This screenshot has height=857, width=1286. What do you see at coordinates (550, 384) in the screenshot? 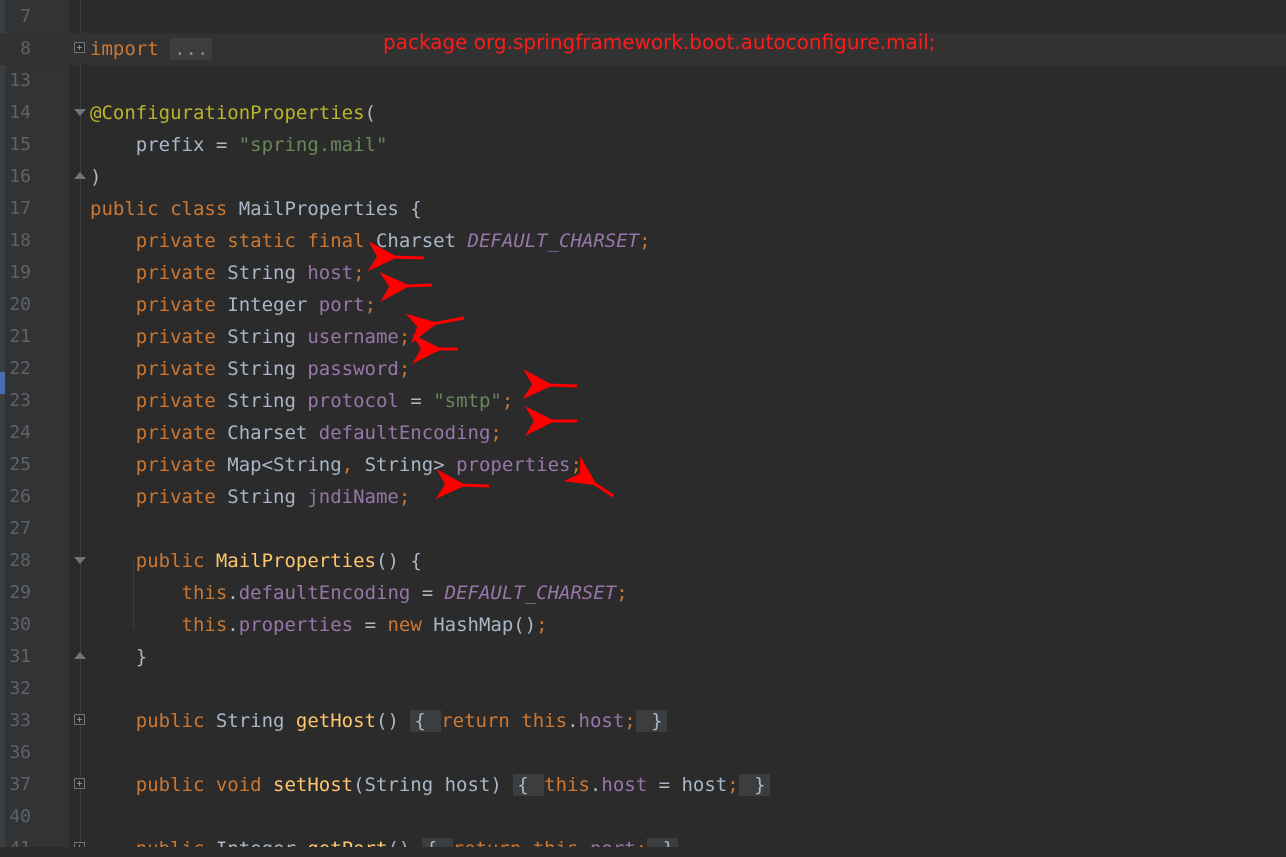
I see `arrow-protocol` at bounding box center [550, 384].